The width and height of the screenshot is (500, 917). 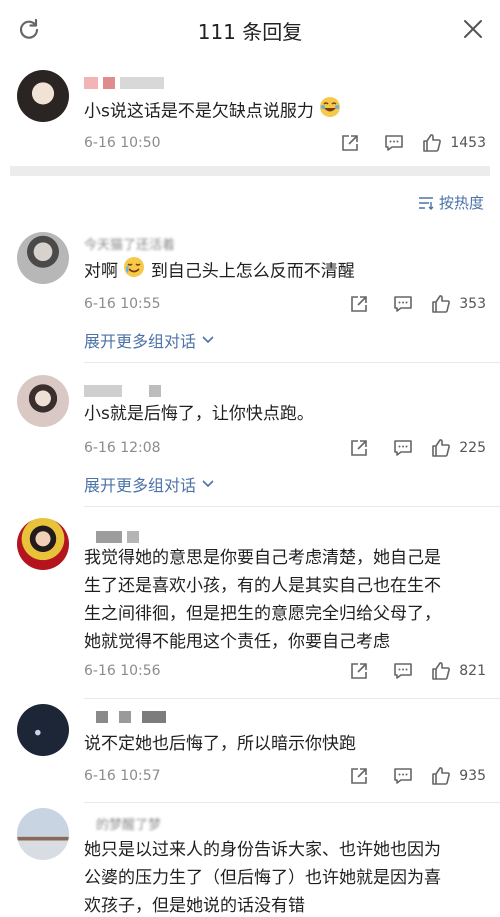 What do you see at coordinates (122, 143) in the screenshot?
I see `comment-time: 6-16 10:50` at bounding box center [122, 143].